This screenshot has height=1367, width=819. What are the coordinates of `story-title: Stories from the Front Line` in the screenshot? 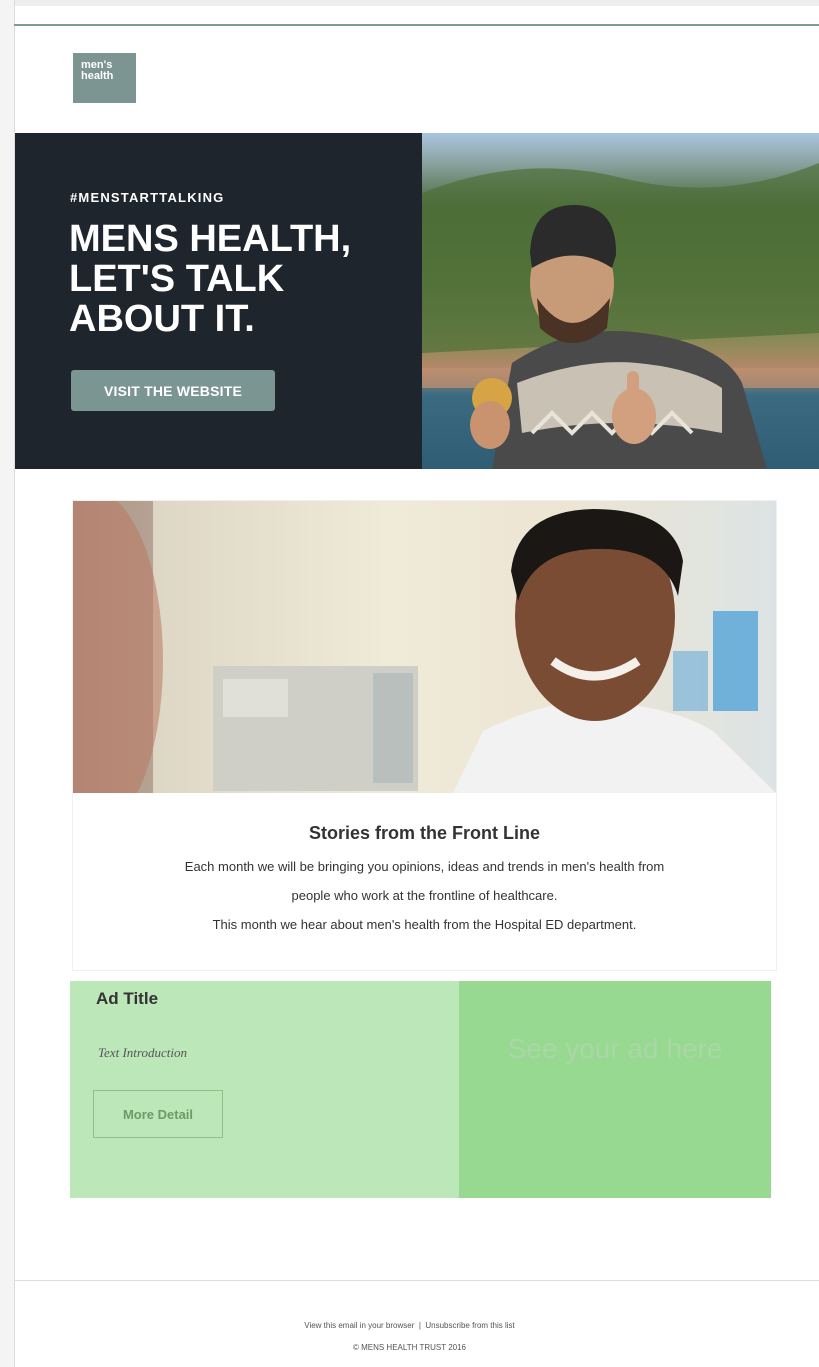 It's located at (424, 833).